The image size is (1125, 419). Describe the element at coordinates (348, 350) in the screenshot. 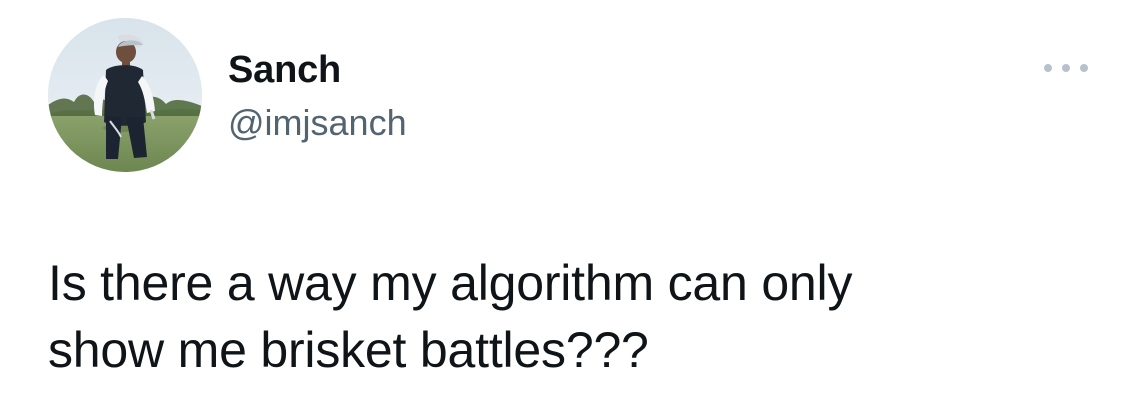

I see `tweet-text-line-2: show me brisket battles???` at that location.